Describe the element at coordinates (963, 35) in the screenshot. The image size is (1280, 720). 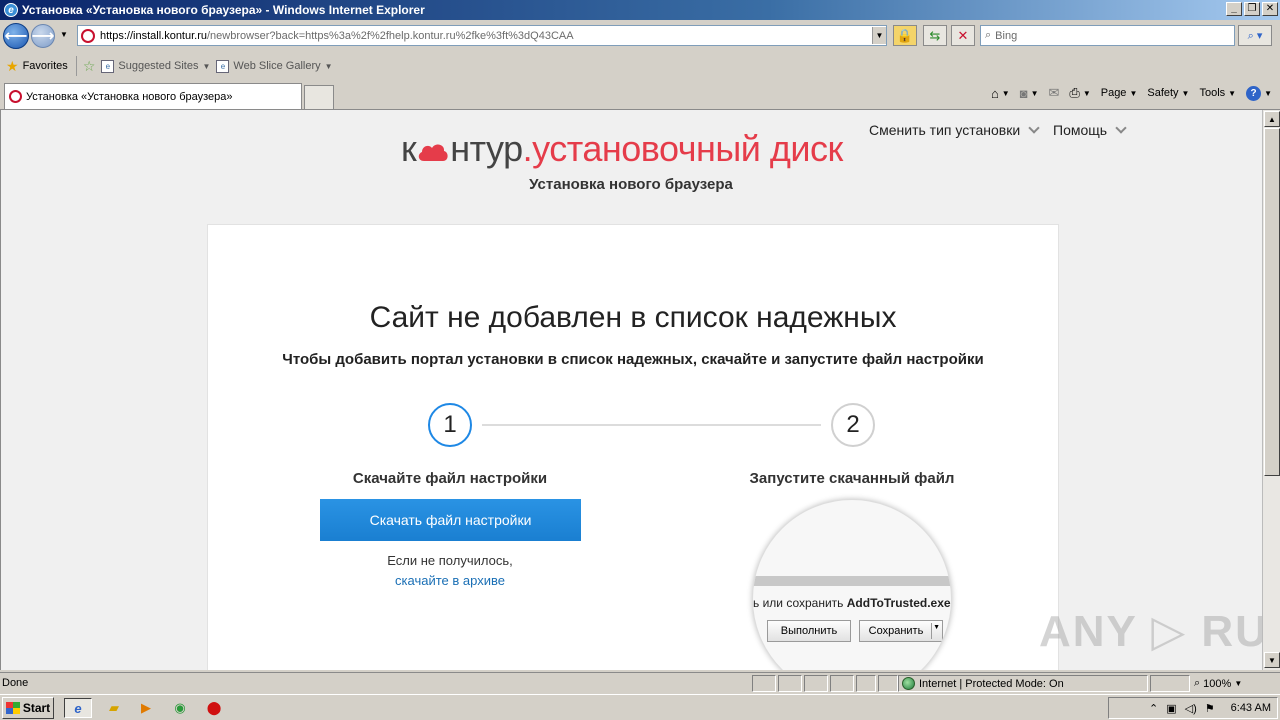
I see `stop-button: ✕` at that location.